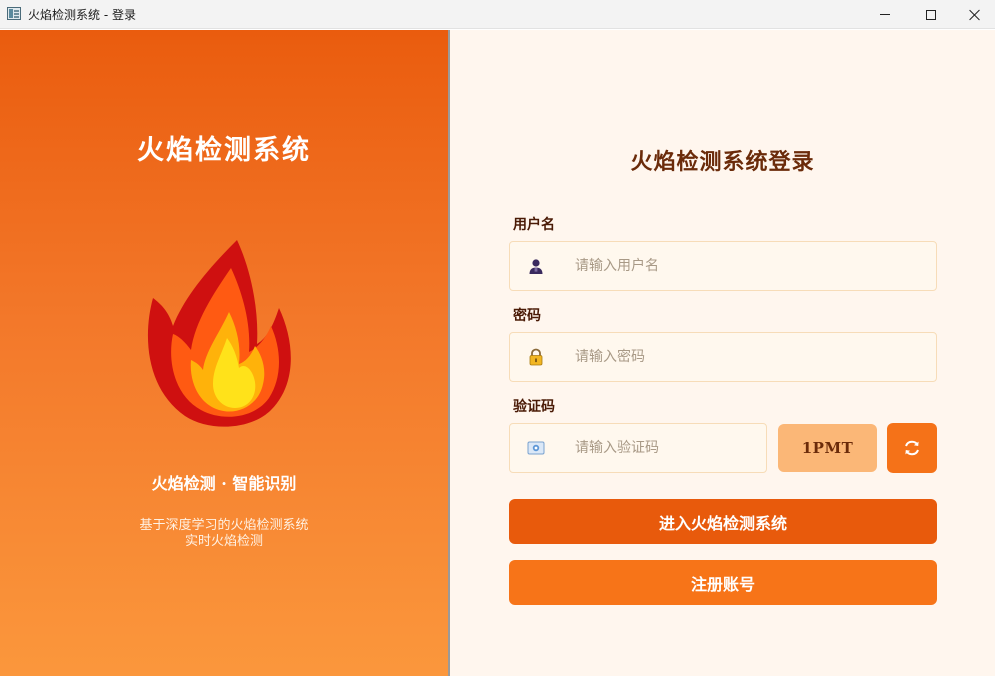 The height and width of the screenshot is (676, 995). What do you see at coordinates (82, 15) in the screenshot?
I see `window-title: 火焰检测系统 - 登录` at bounding box center [82, 15].